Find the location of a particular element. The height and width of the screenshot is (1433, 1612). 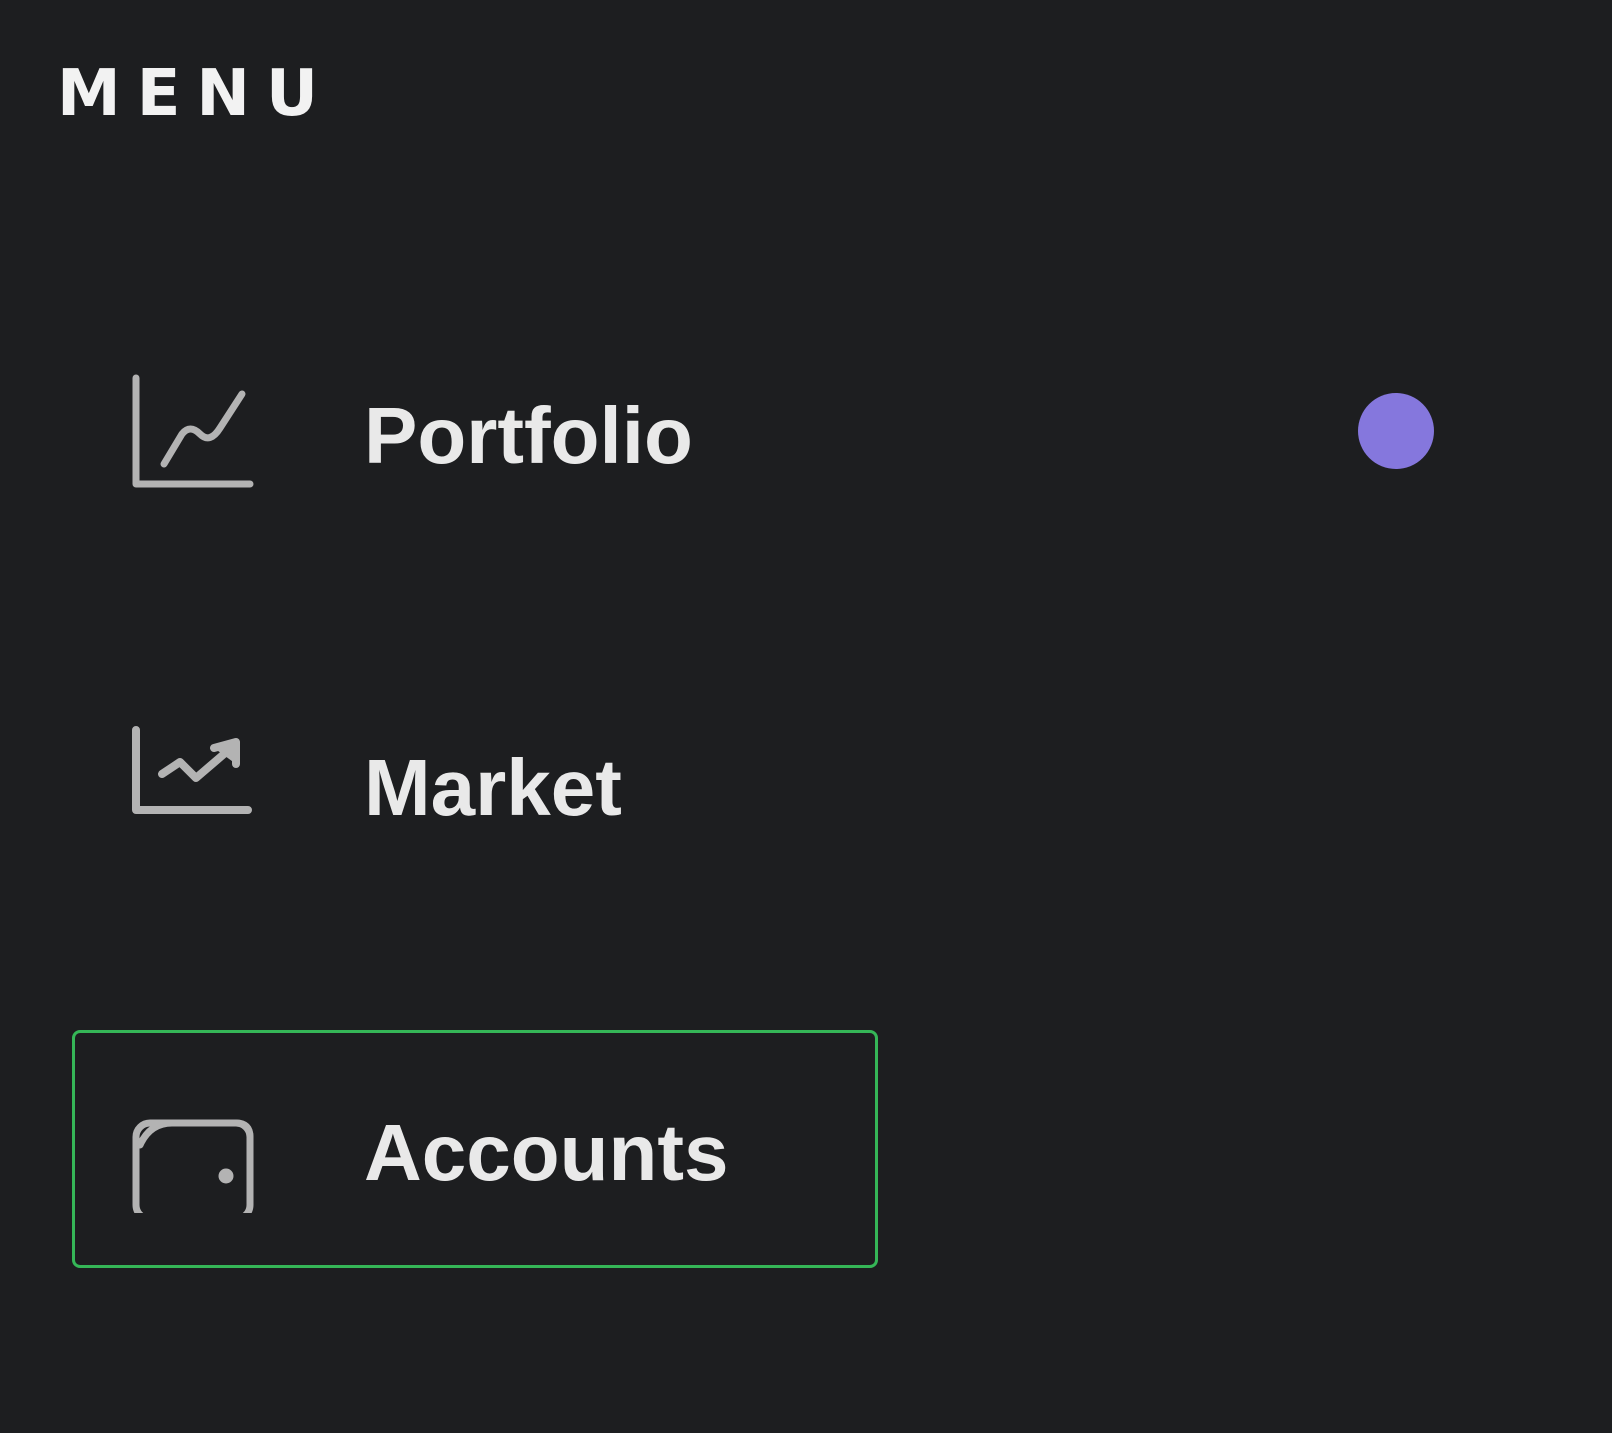

menu-item-portfolio: Portfolio is located at coordinates (475, 432).